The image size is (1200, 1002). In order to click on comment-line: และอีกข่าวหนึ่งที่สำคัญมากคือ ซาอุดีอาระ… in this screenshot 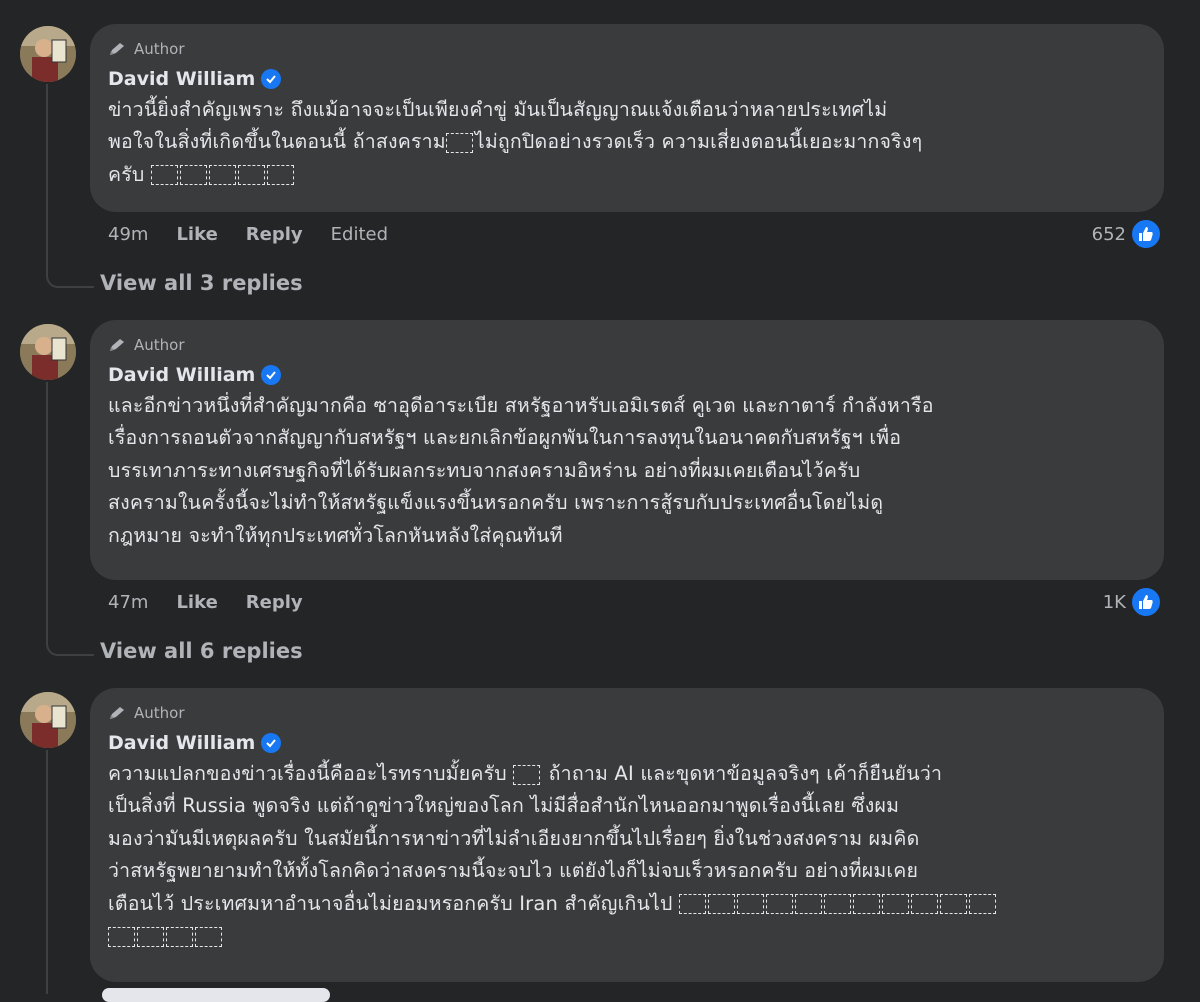, I will do `click(521, 405)`.